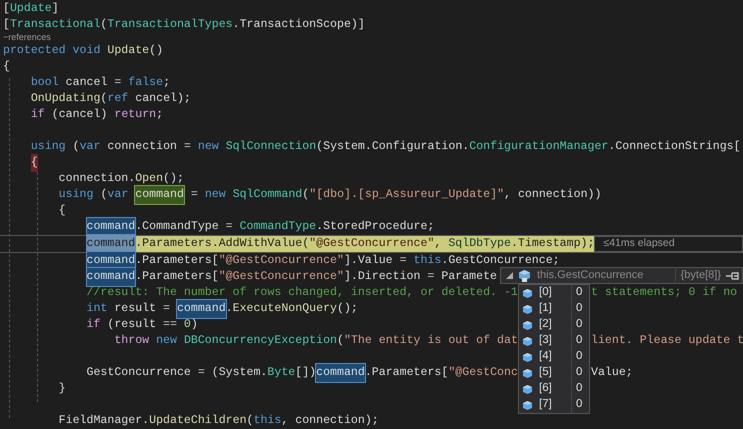 This screenshot has height=429, width=743. What do you see at coordinates (732, 275) in the screenshot?
I see `pin-icon` at bounding box center [732, 275].